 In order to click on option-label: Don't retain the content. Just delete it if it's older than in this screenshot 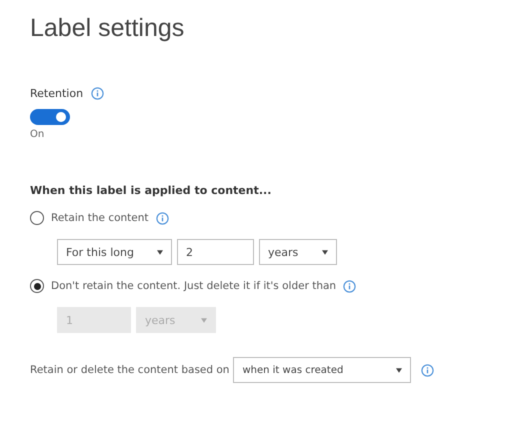, I will do `click(193, 286)`.